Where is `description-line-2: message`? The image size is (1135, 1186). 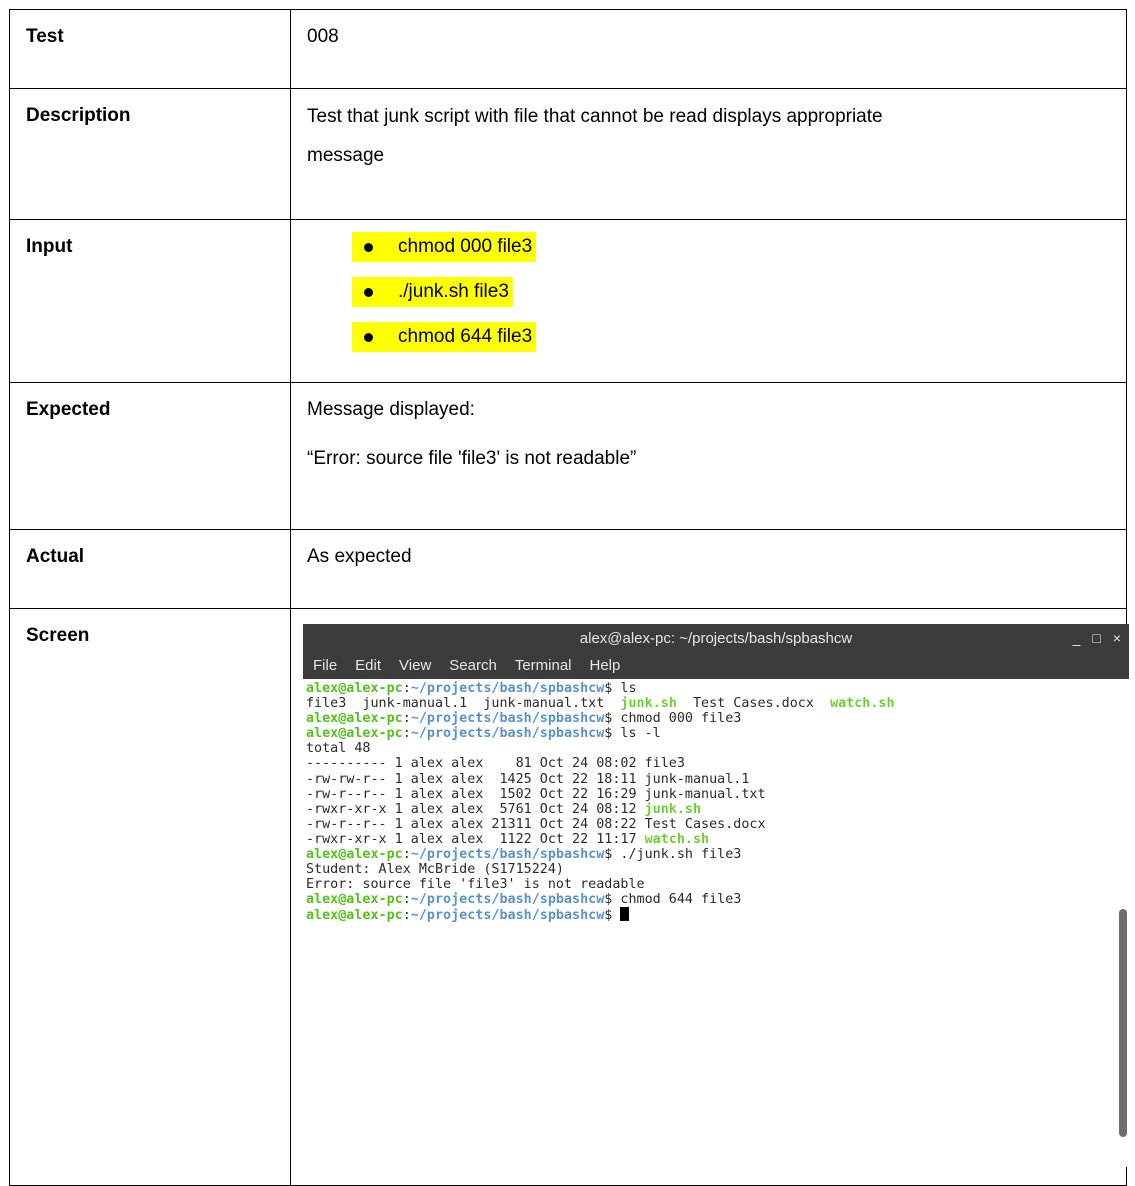 description-line-2: message is located at coordinates (346, 155).